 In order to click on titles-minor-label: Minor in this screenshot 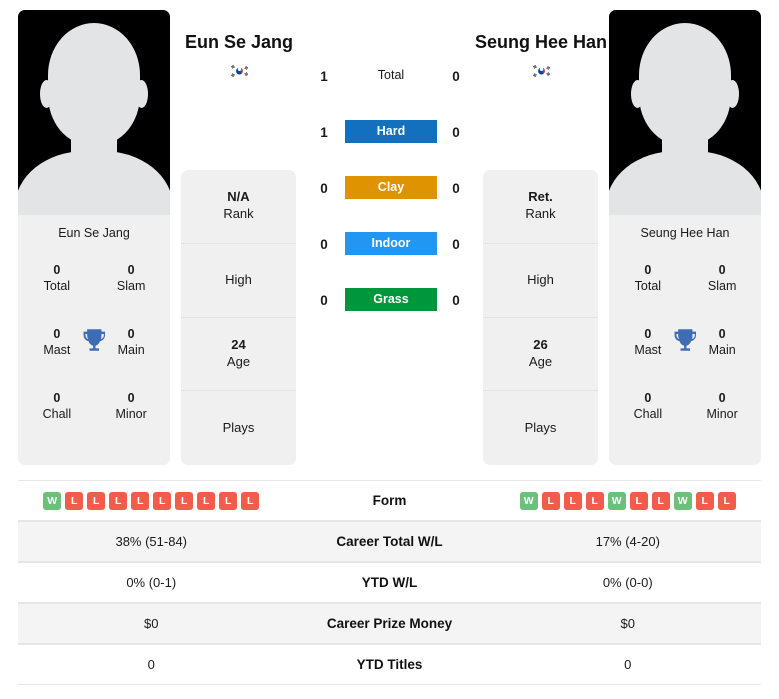, I will do `click(722, 413)`.